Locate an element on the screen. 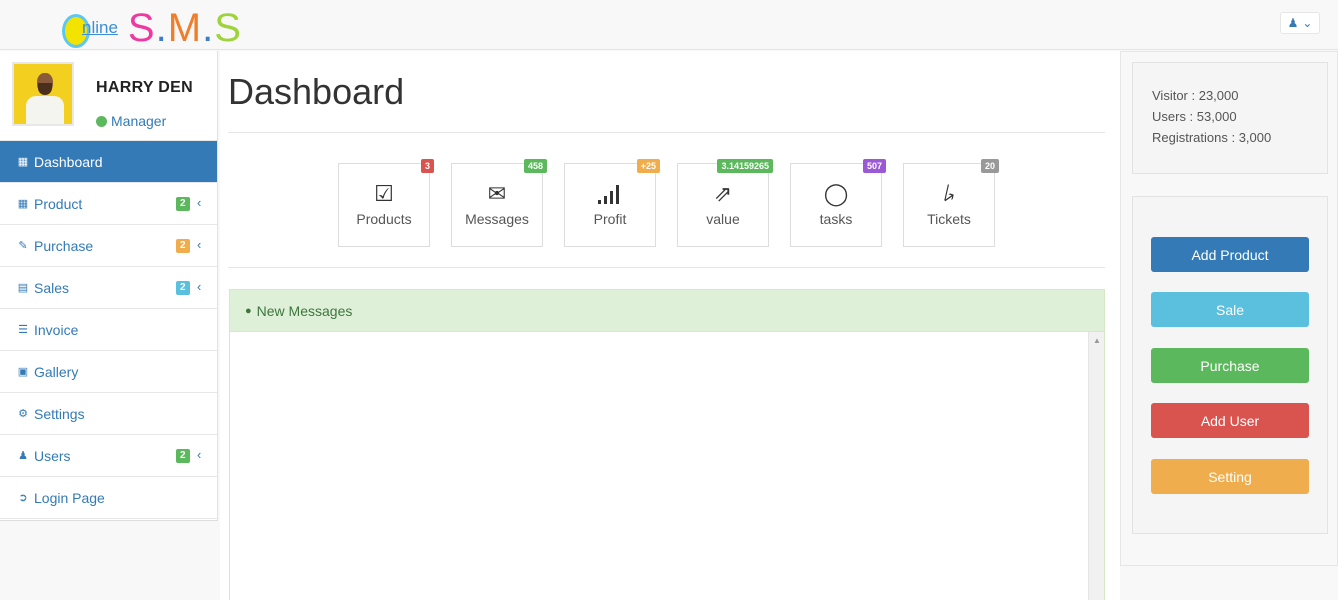 This screenshot has height=600, width=1338. stat-visitor: Visitor : 23,000 is located at coordinates (1195, 95).